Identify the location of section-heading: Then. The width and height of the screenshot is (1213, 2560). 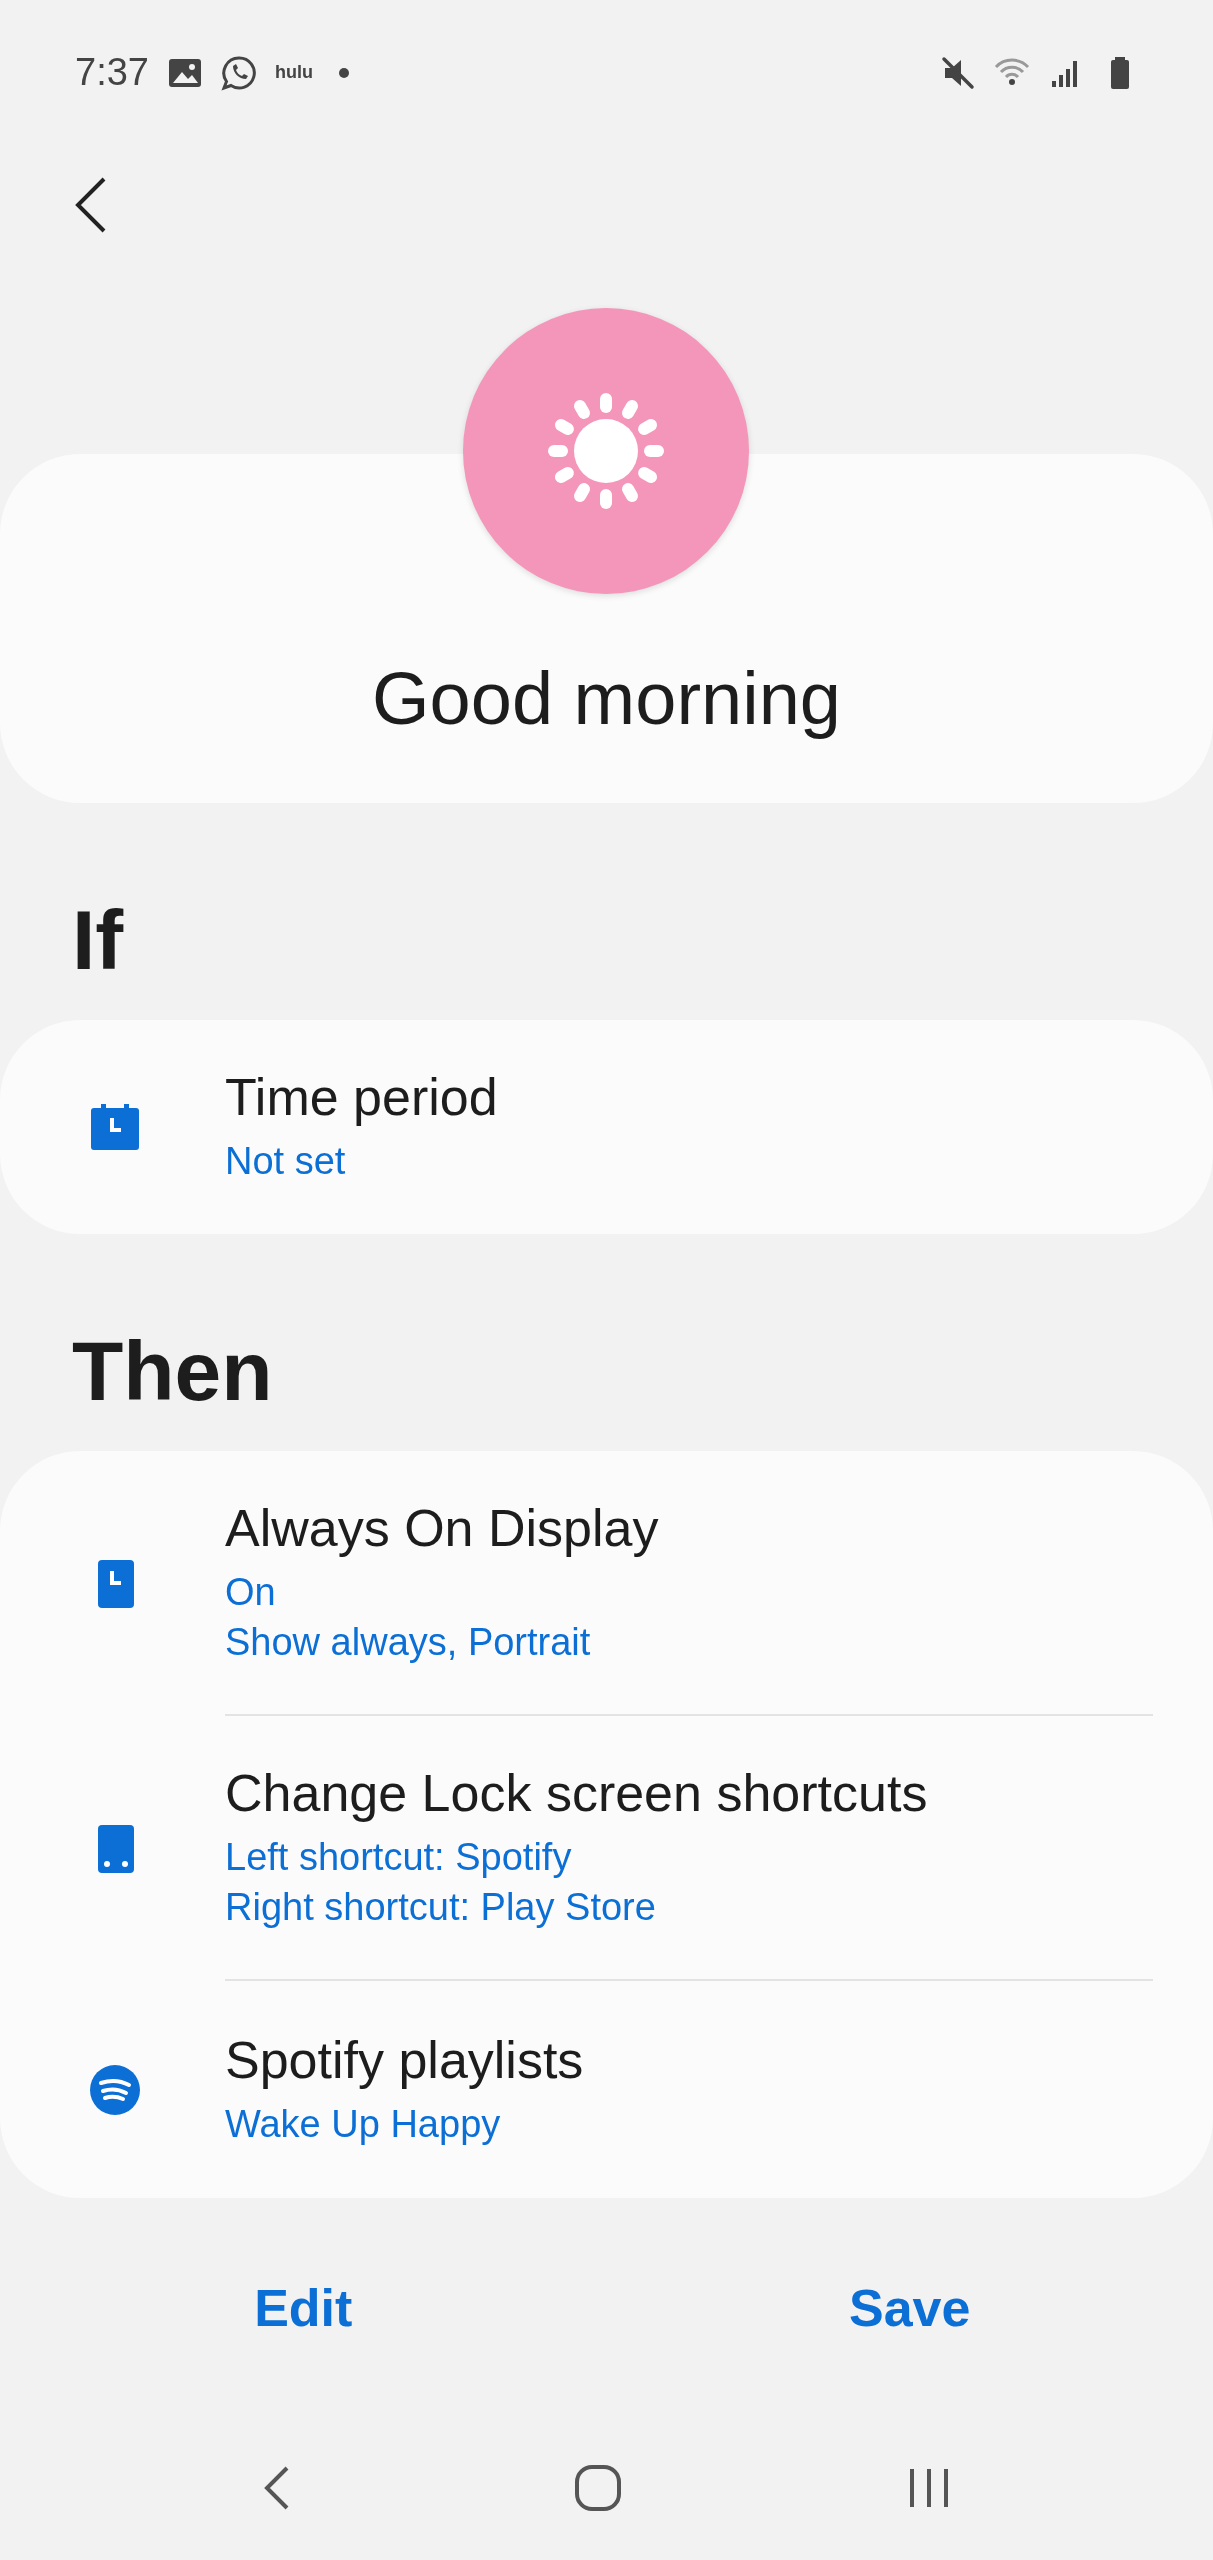
(172, 1371).